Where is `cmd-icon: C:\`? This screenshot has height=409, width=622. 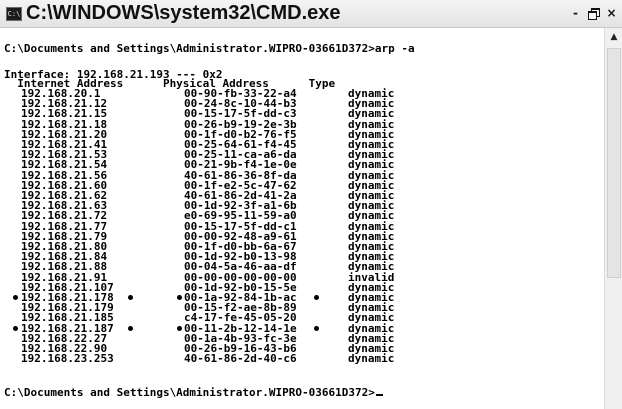
cmd-icon: C:\ is located at coordinates (14, 14).